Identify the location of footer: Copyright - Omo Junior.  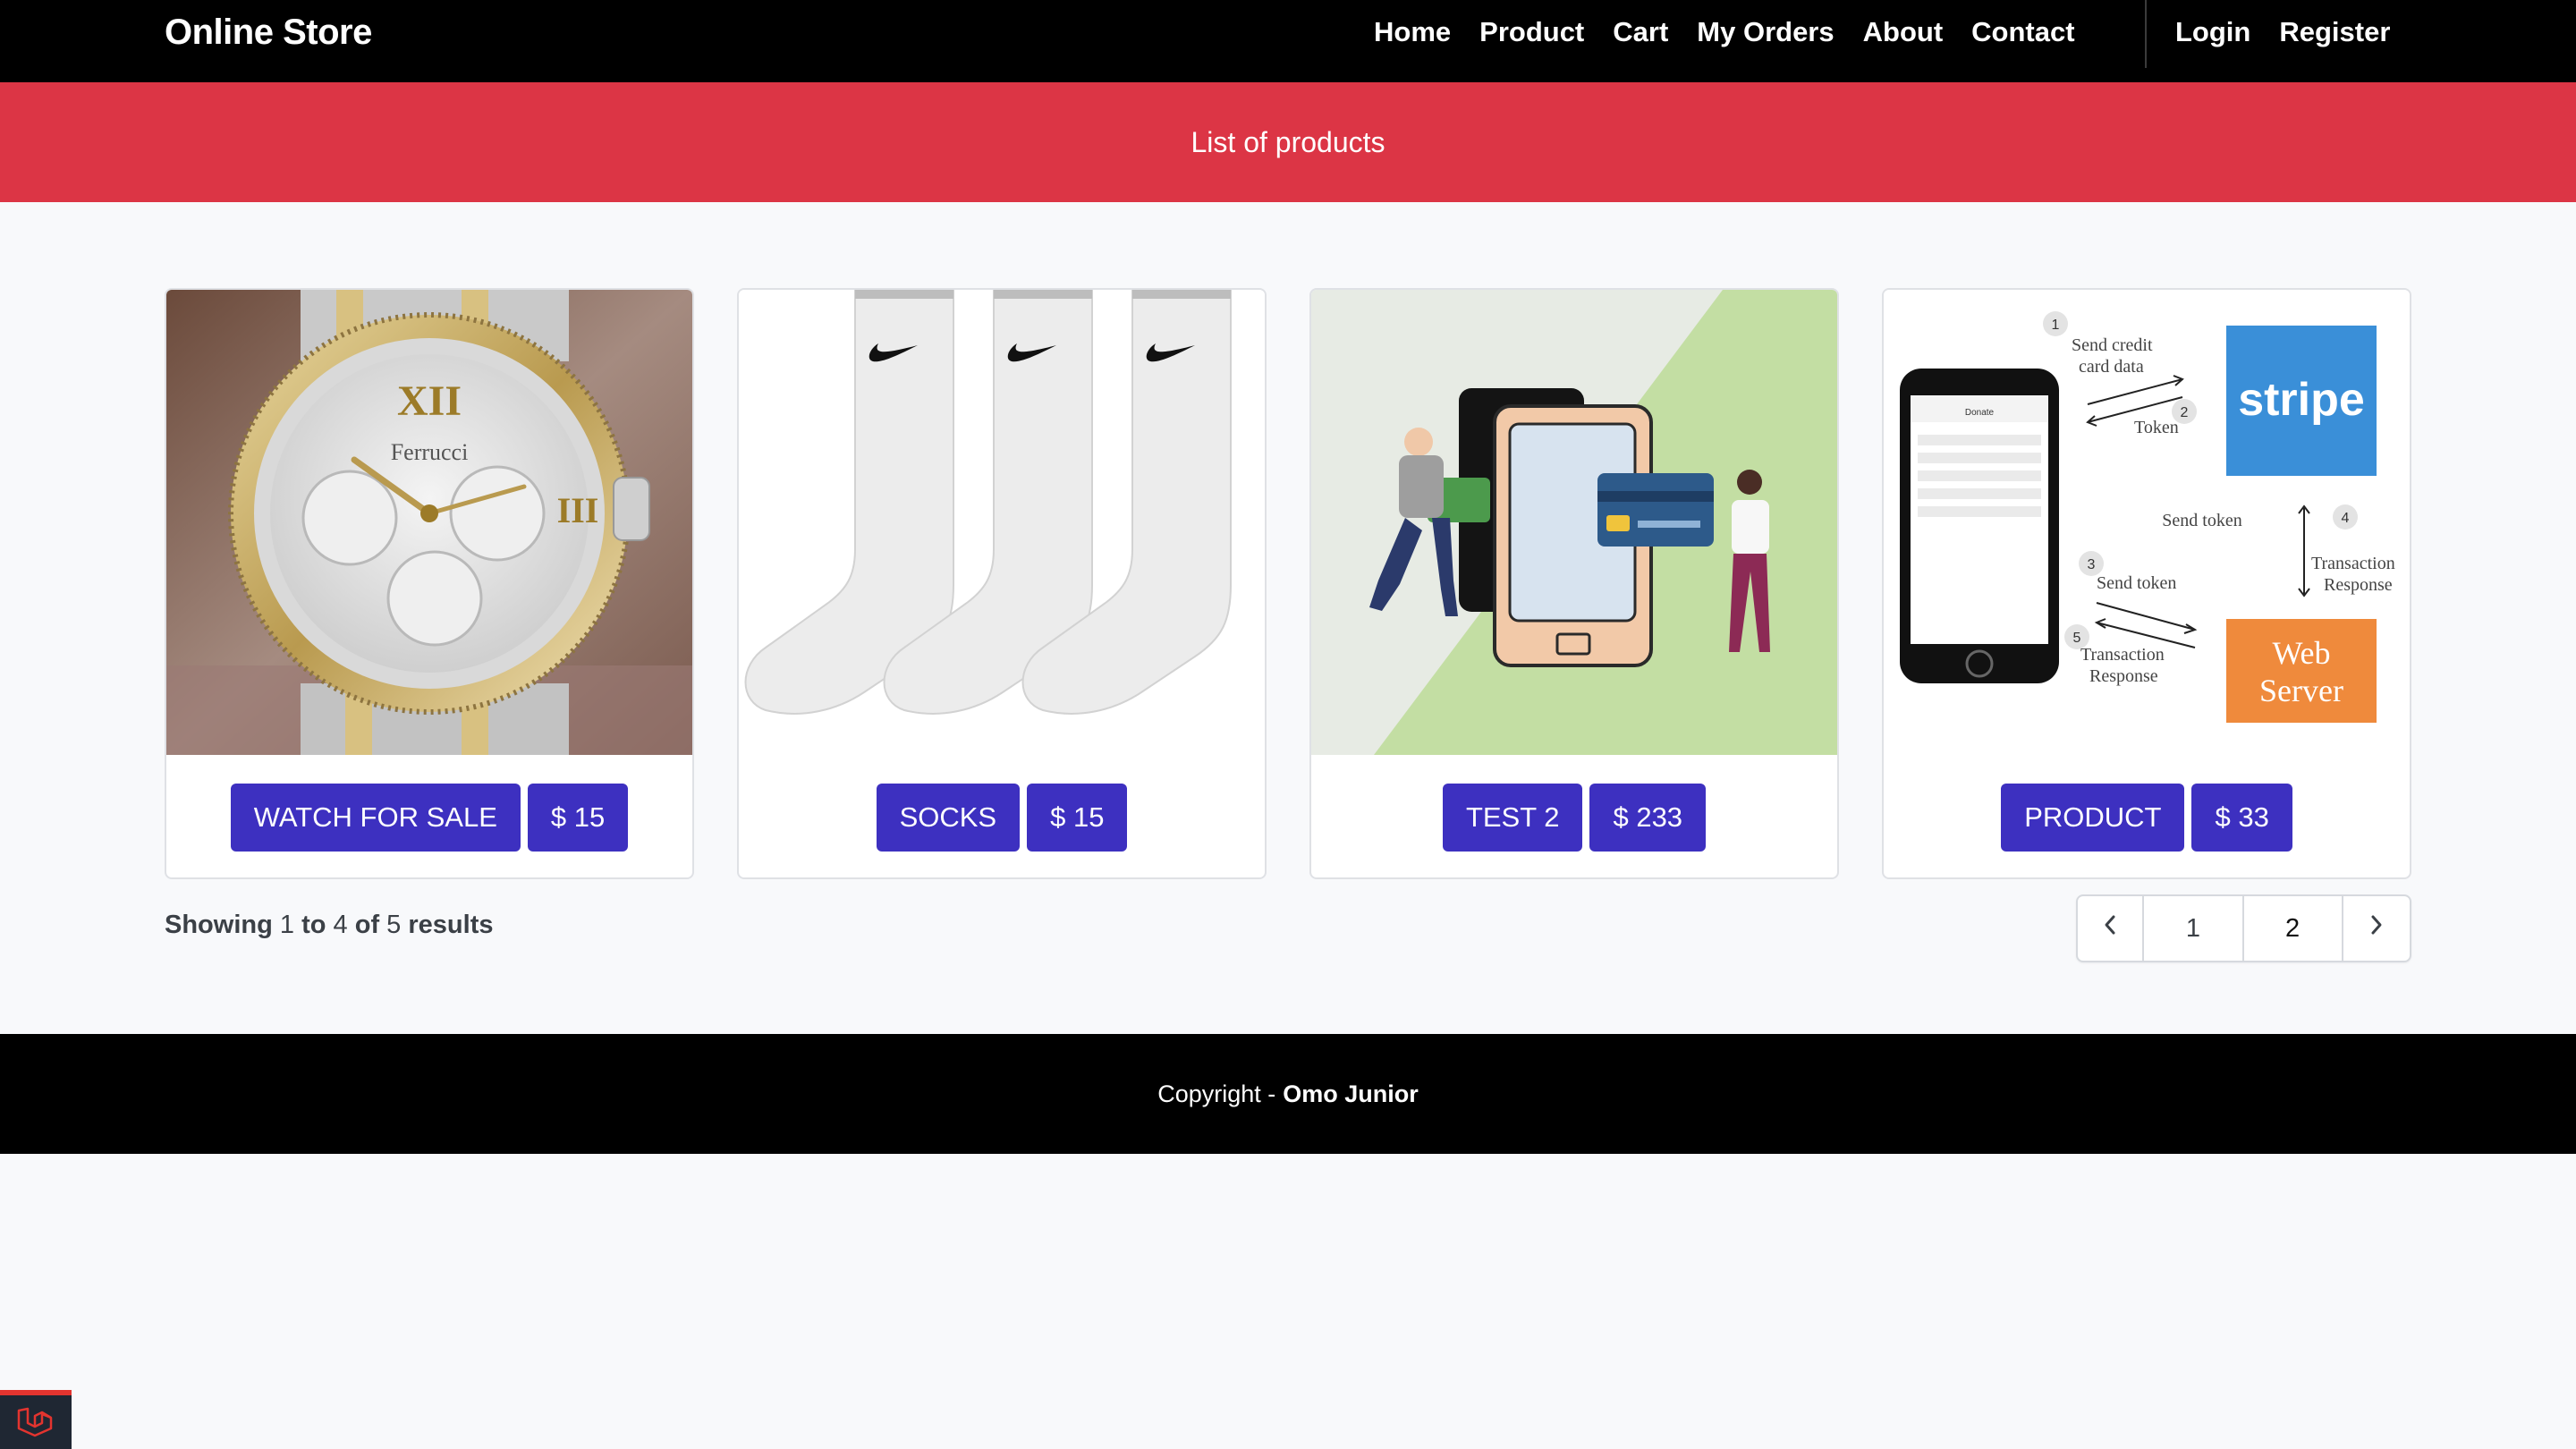
(1288, 1094).